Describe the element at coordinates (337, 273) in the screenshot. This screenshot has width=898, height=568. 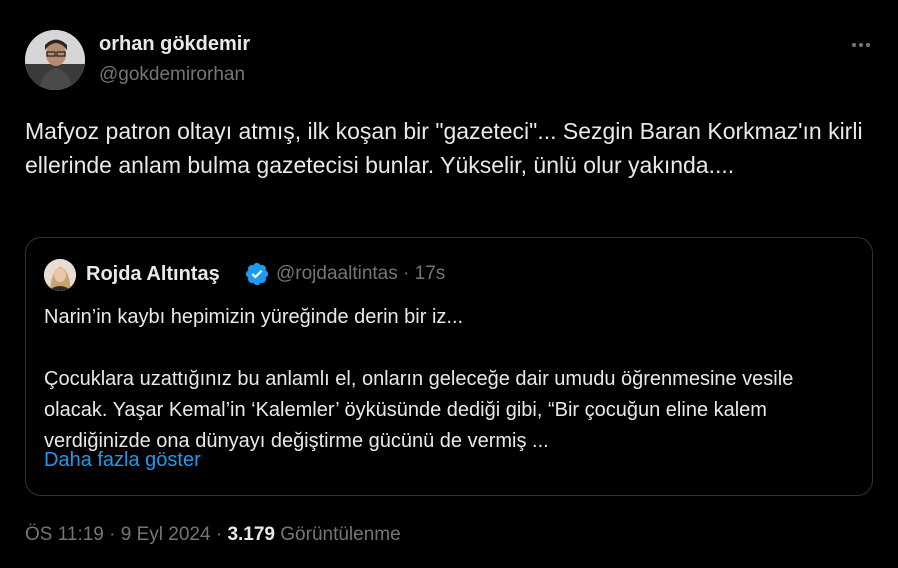
I see `quoted-author-handle: @rojdaaltintas` at that location.